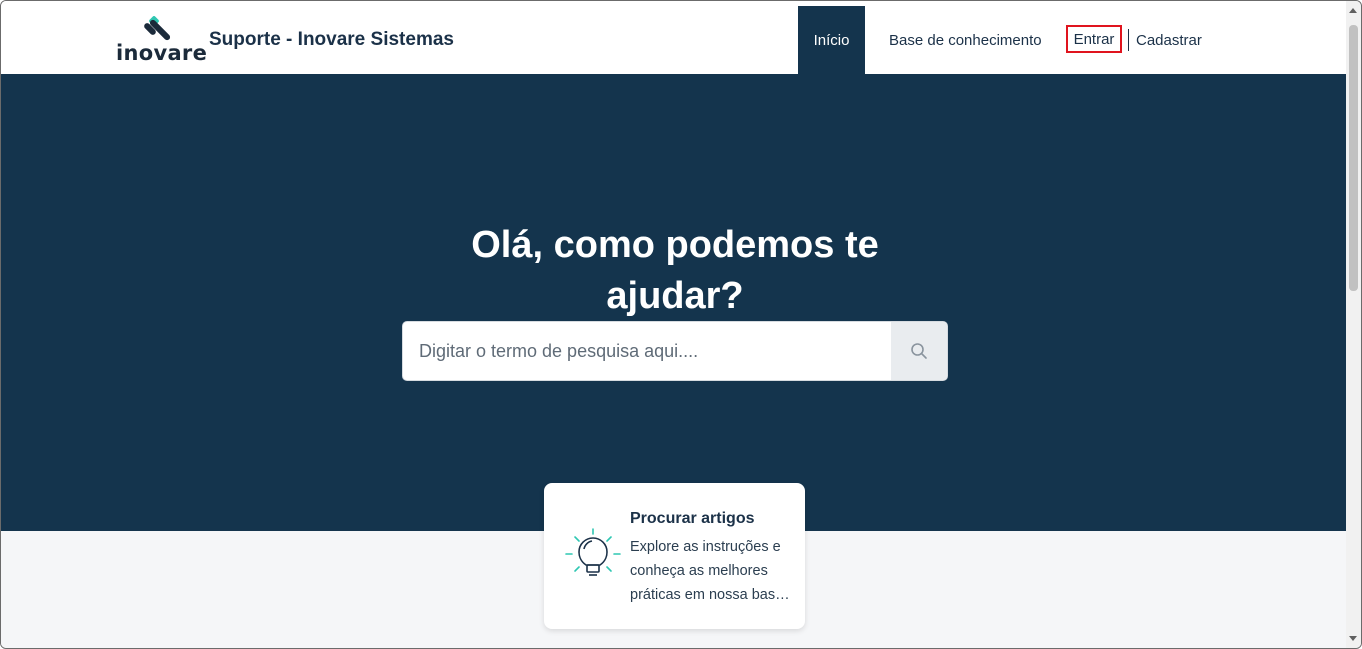 The width and height of the screenshot is (1362, 649). Describe the element at coordinates (593, 552) in the screenshot. I see `lightbulb-icon` at that location.